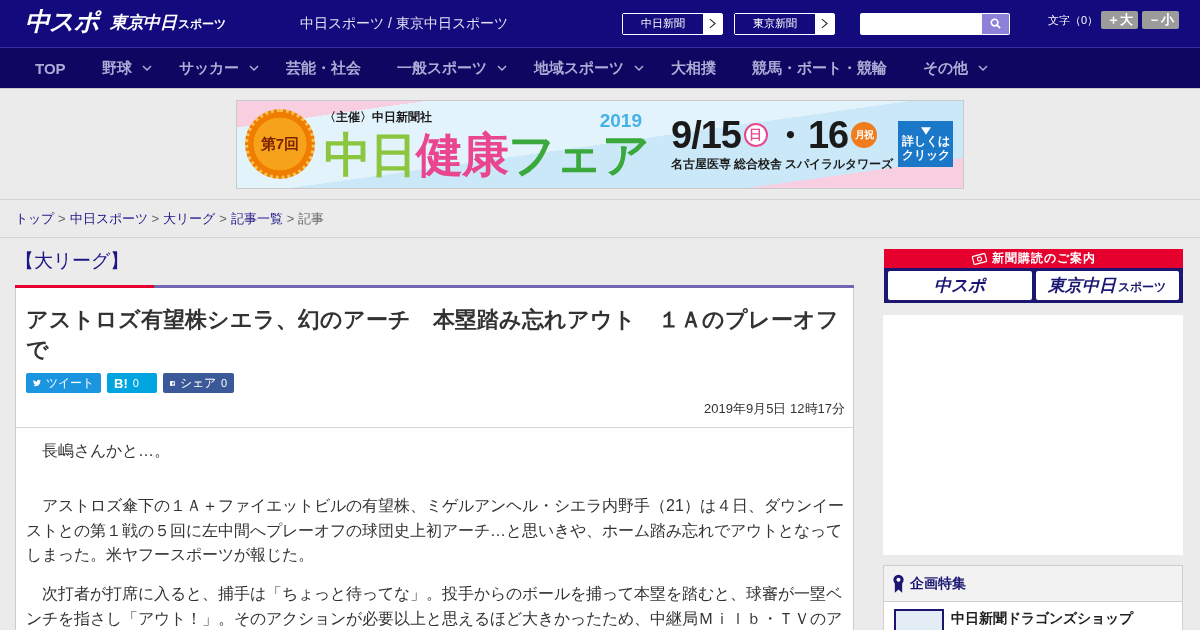 The height and width of the screenshot is (630, 1200). I want to click on newspaper-link: 中日新聞, so click(672, 23).